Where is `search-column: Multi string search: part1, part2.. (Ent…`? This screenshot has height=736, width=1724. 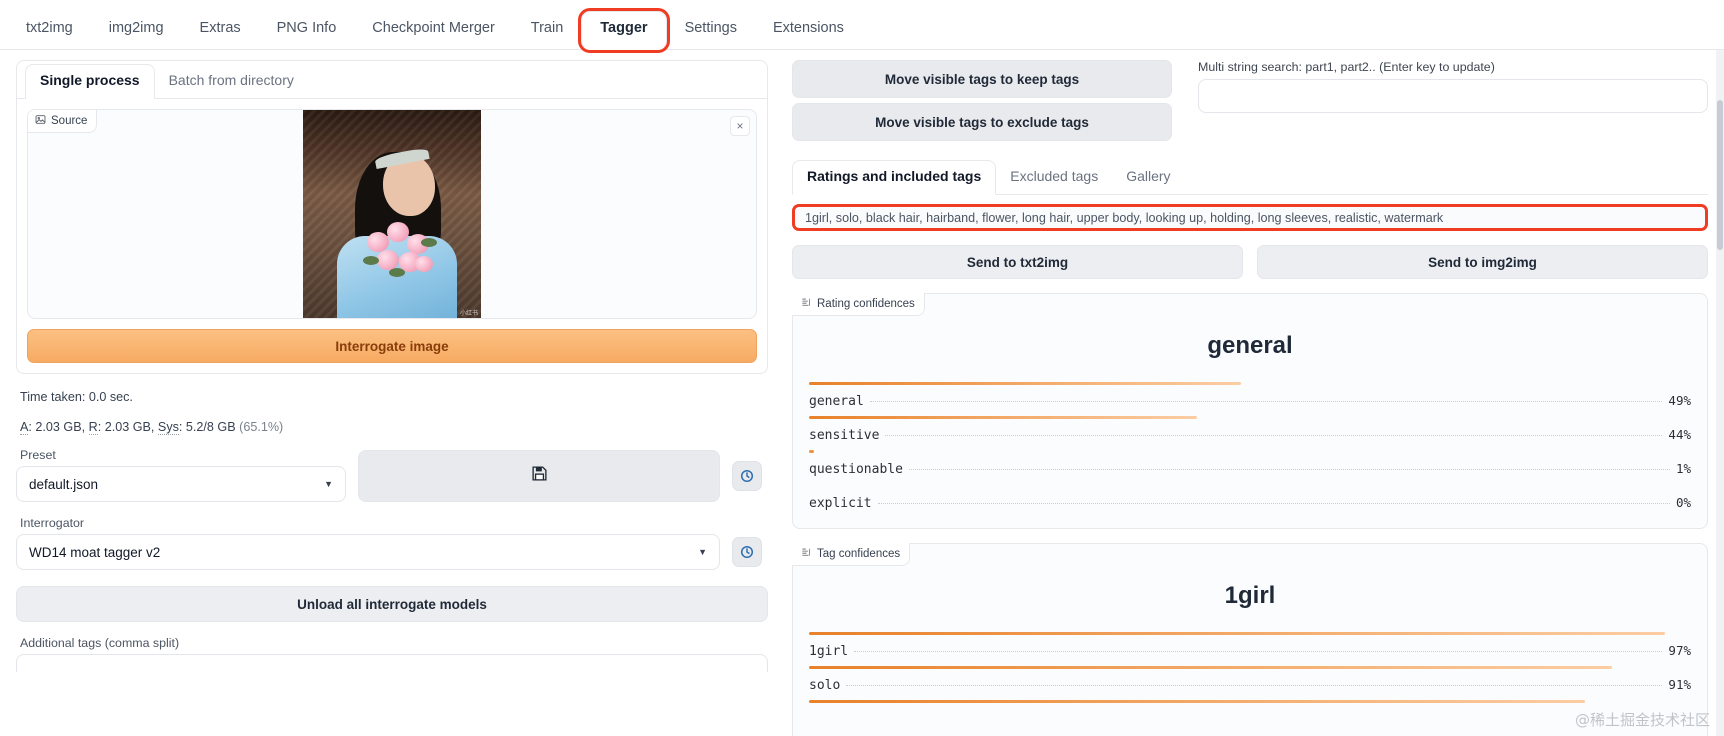
search-column: Multi string search: part1, part2.. (Ent… is located at coordinates (1447, 103).